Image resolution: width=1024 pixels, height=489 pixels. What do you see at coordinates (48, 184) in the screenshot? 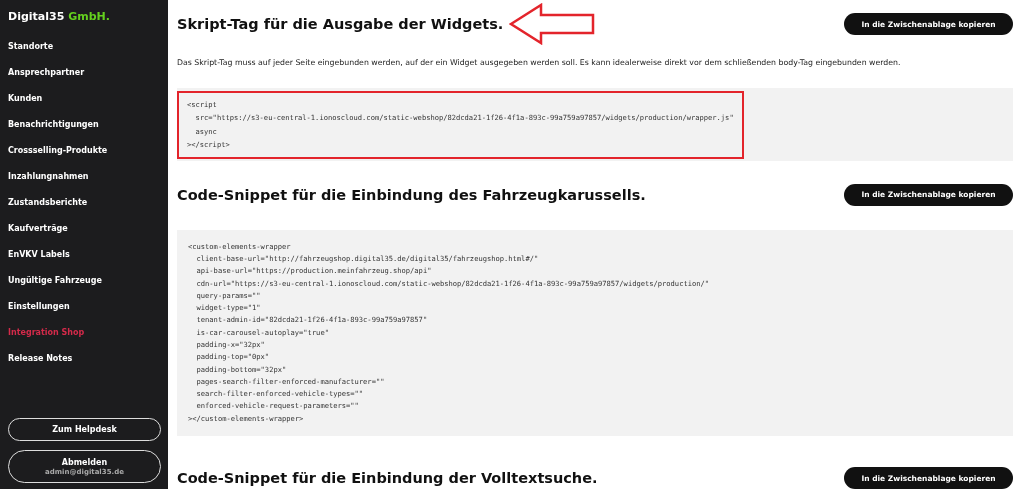
I see `nav-item: Inzahlungnahmen` at bounding box center [48, 184].